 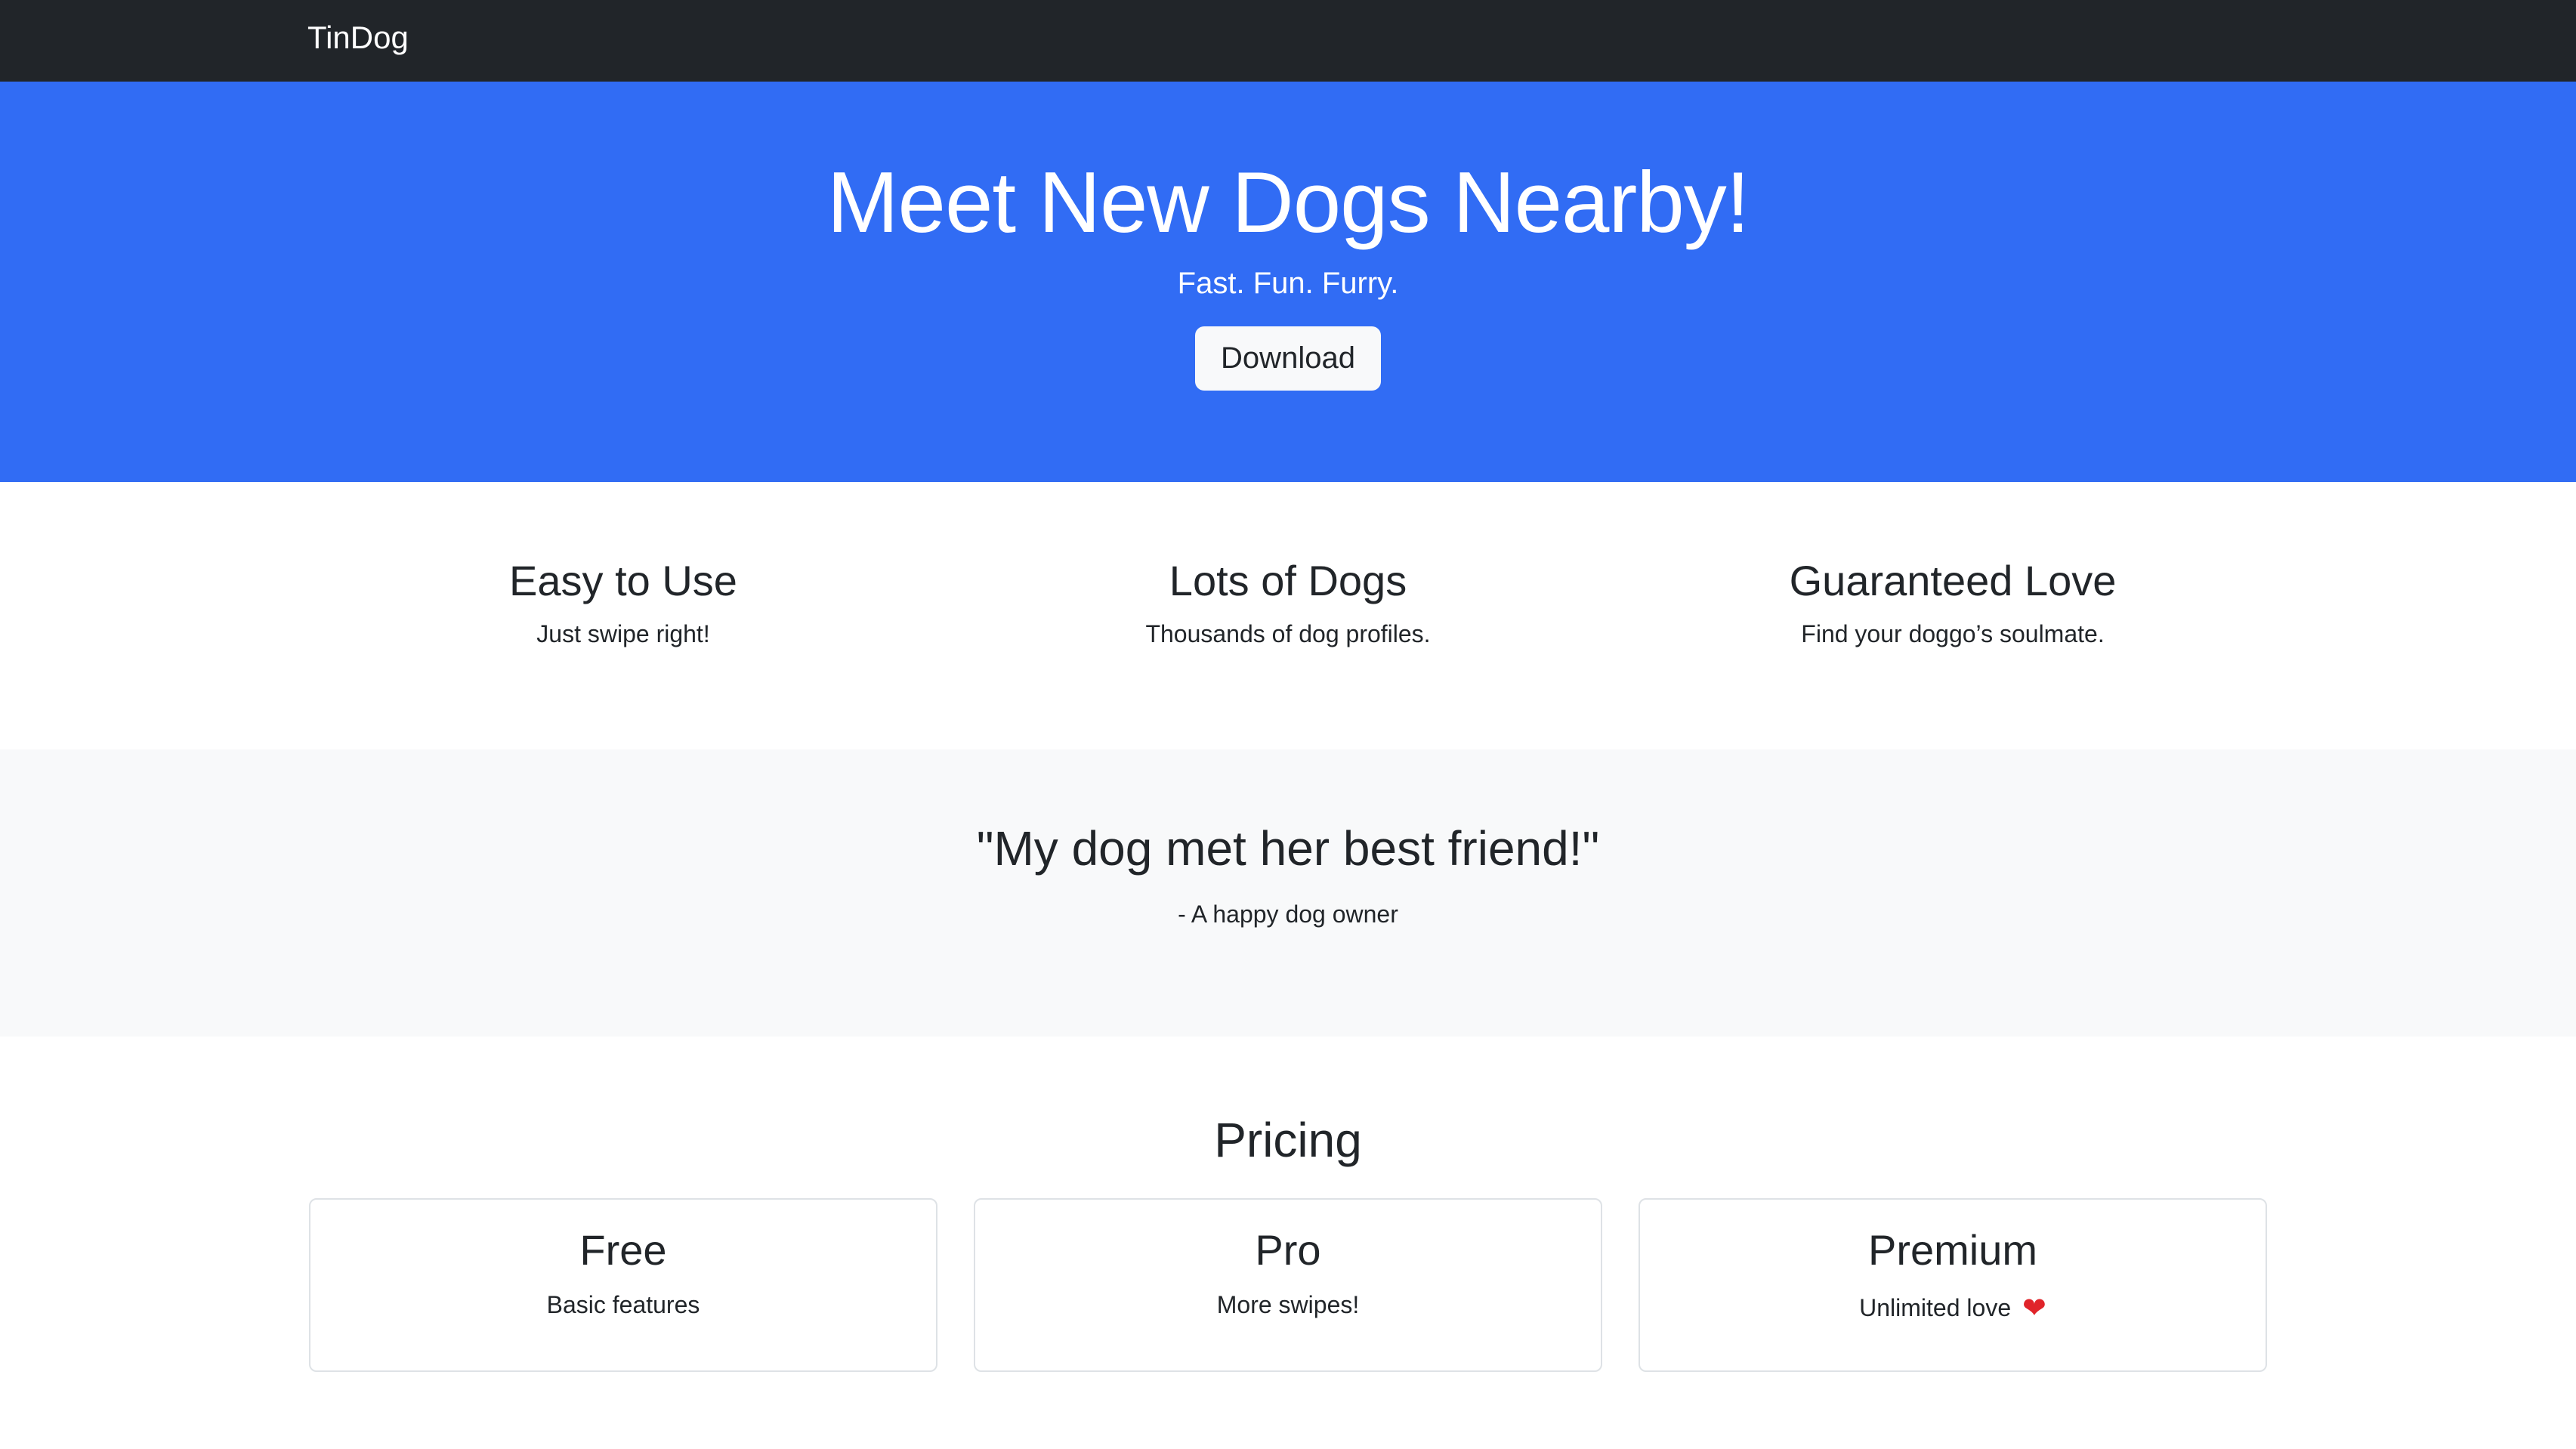 What do you see at coordinates (1288, 915) in the screenshot?
I see `testimonial-author: - A happy dog owner` at bounding box center [1288, 915].